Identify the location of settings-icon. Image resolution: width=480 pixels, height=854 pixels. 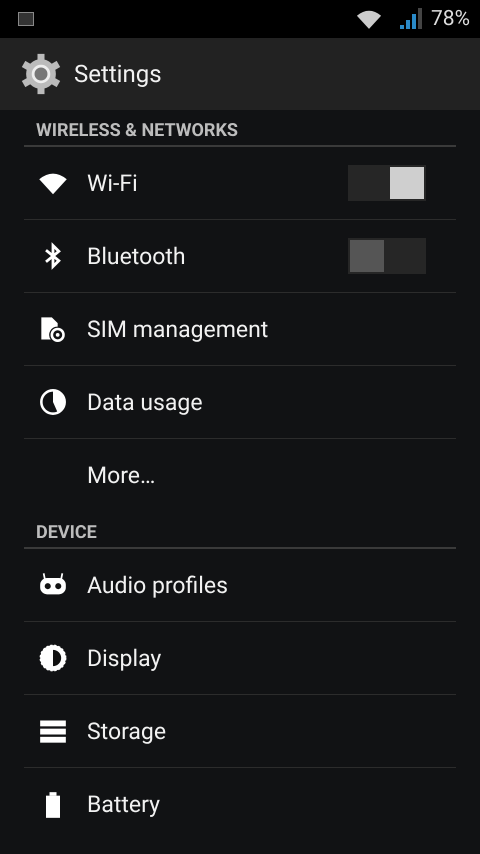
(41, 74).